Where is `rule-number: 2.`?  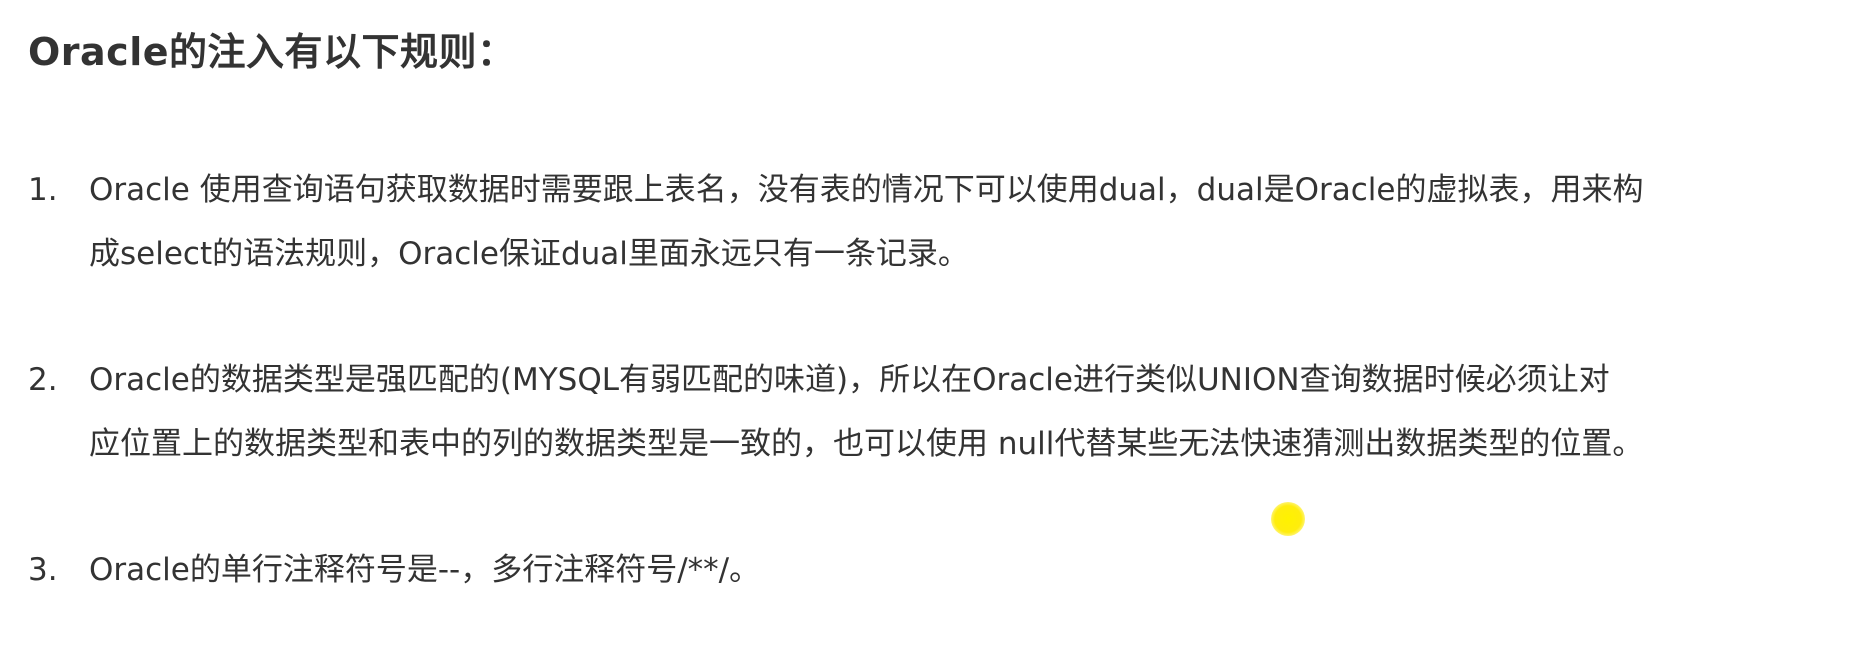 rule-number: 2. is located at coordinates (43, 380).